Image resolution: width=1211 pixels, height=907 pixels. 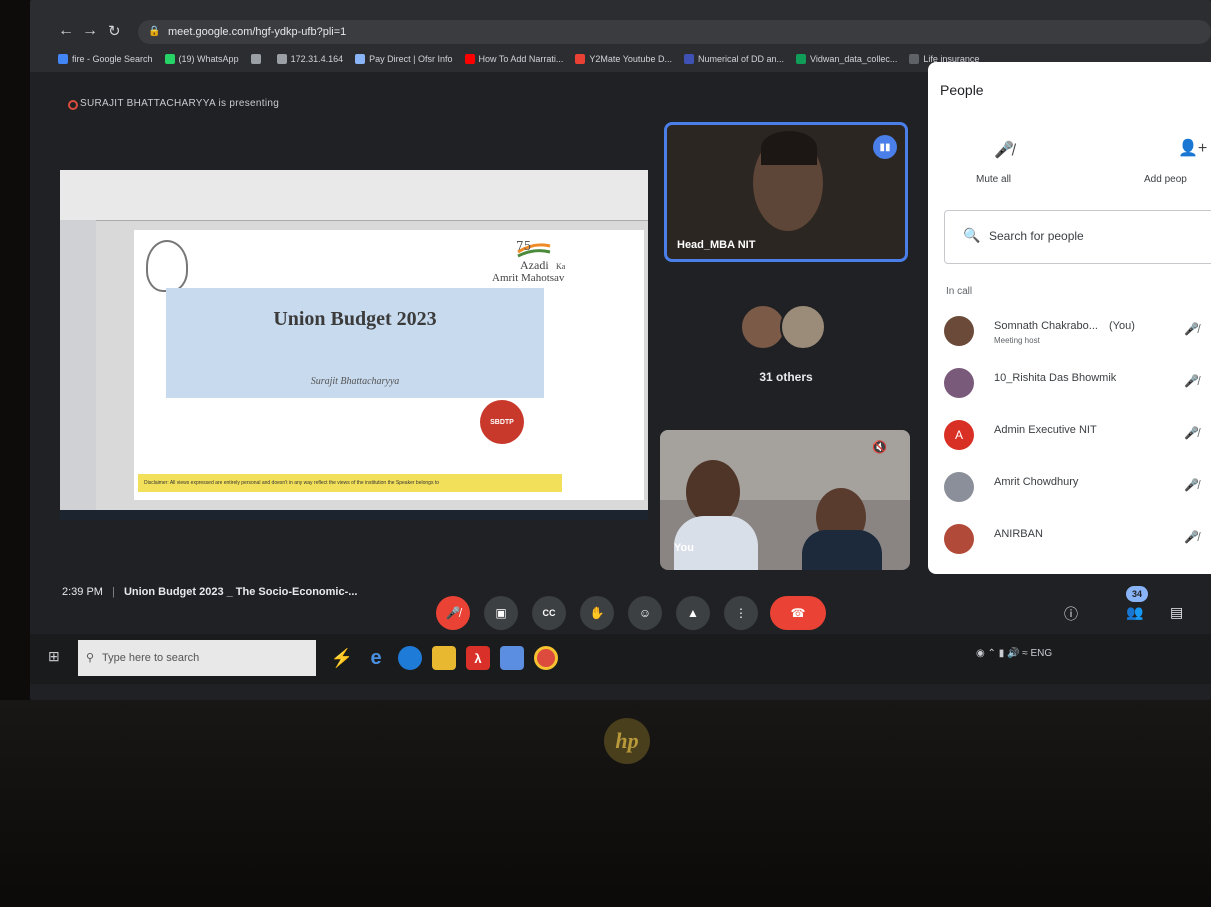 I want to click on participant-name-wrap: Amrit Chowdhury, so click(x=1040, y=482).